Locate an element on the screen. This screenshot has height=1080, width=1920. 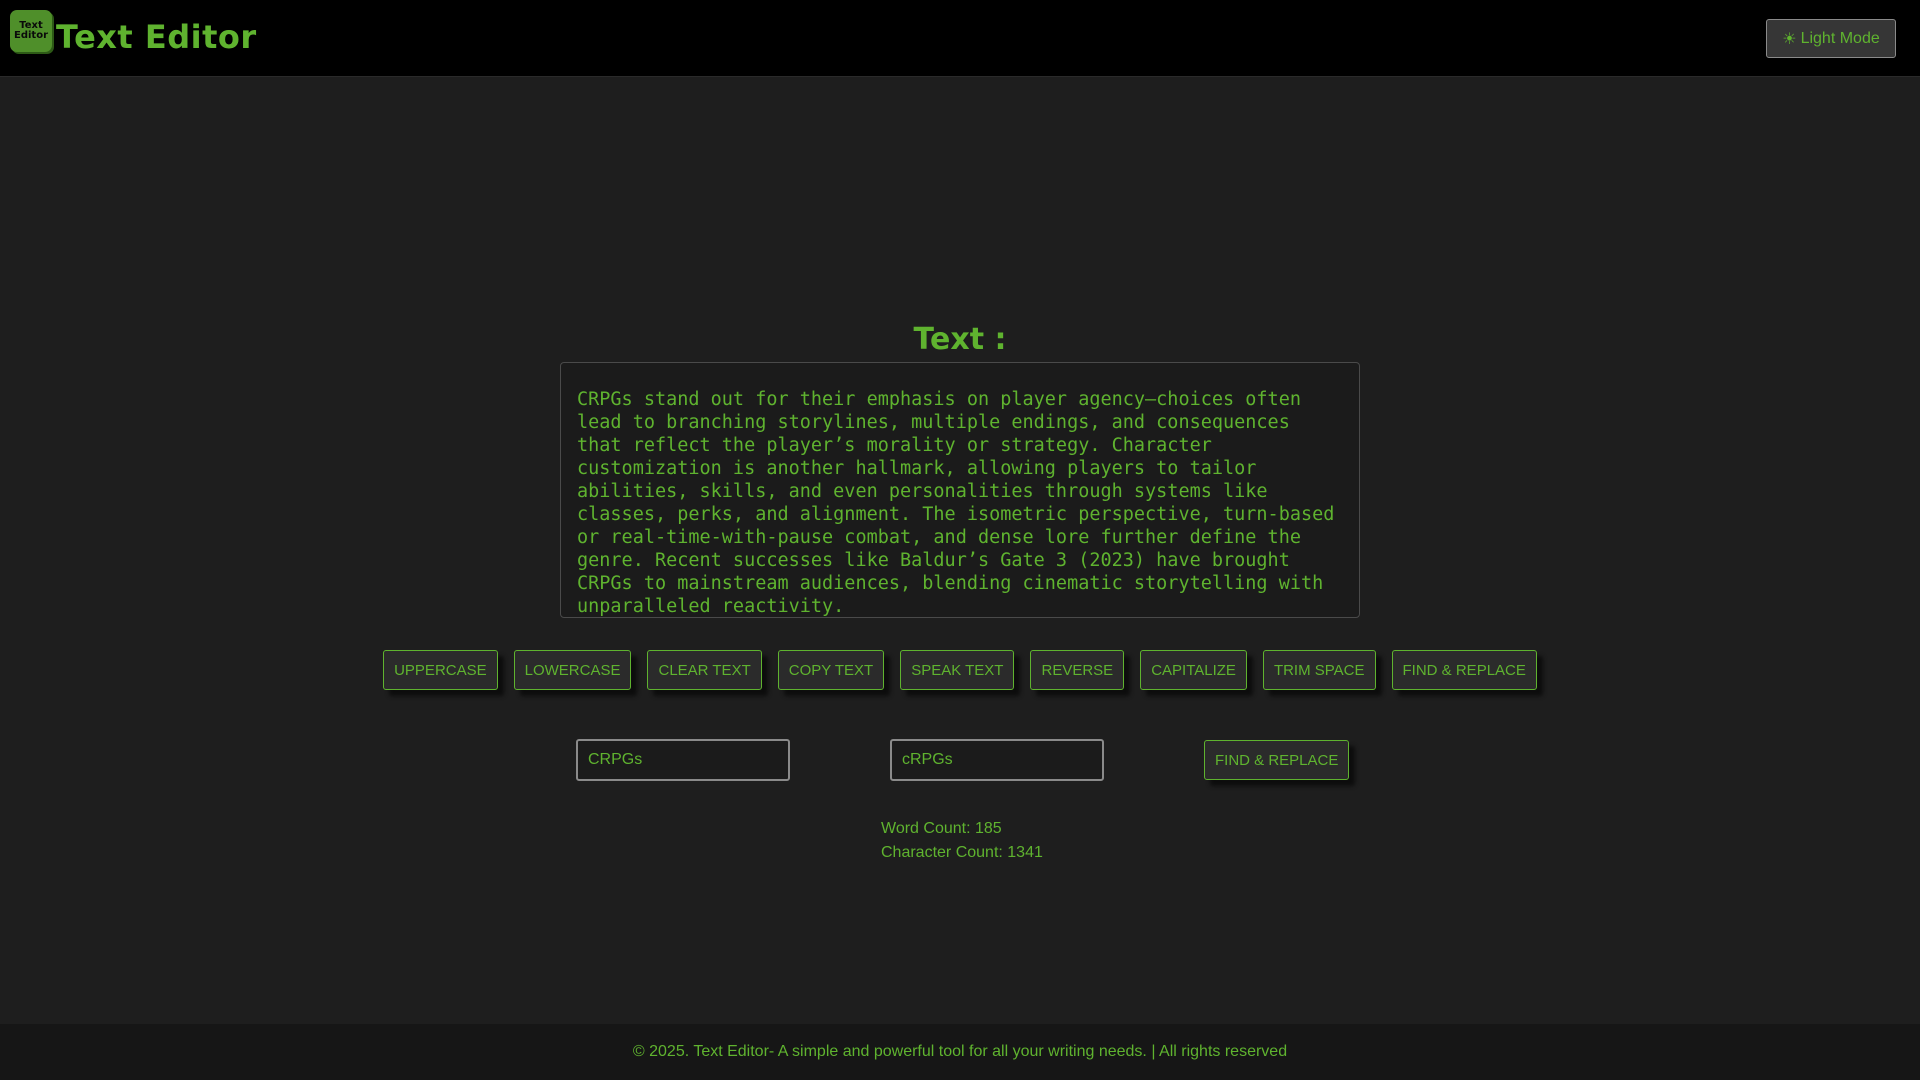
find-replace-button: FIND & REPLACE is located at coordinates (1277, 760).